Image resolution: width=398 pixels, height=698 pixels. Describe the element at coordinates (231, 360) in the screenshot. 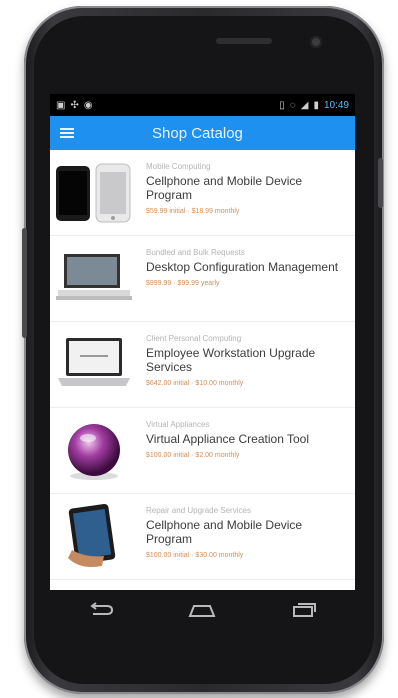

I see `item-title: Employee Workstation Upgrade Services` at that location.